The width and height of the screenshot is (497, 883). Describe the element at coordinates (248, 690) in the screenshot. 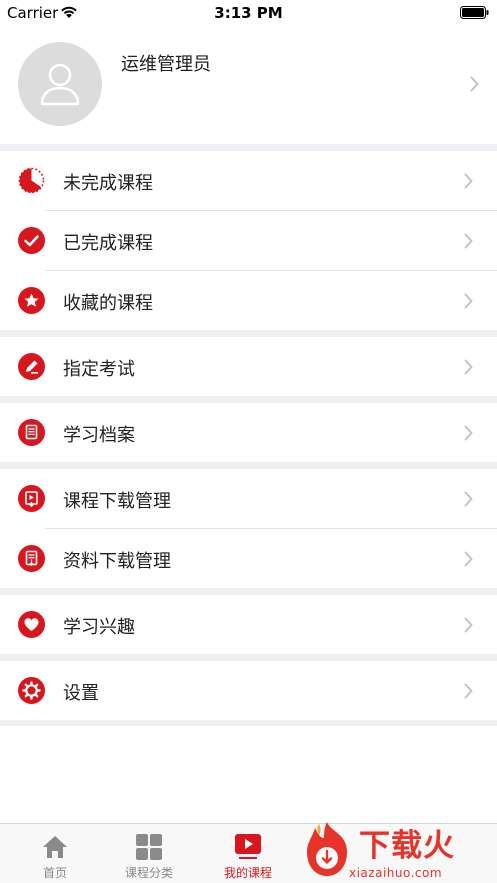

I see `menu-item-settings: 设置` at that location.